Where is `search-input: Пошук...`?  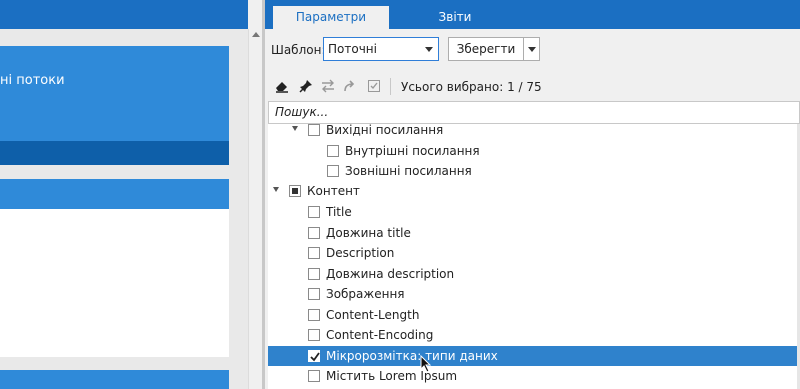
search-input: Пошук... is located at coordinates (534, 112).